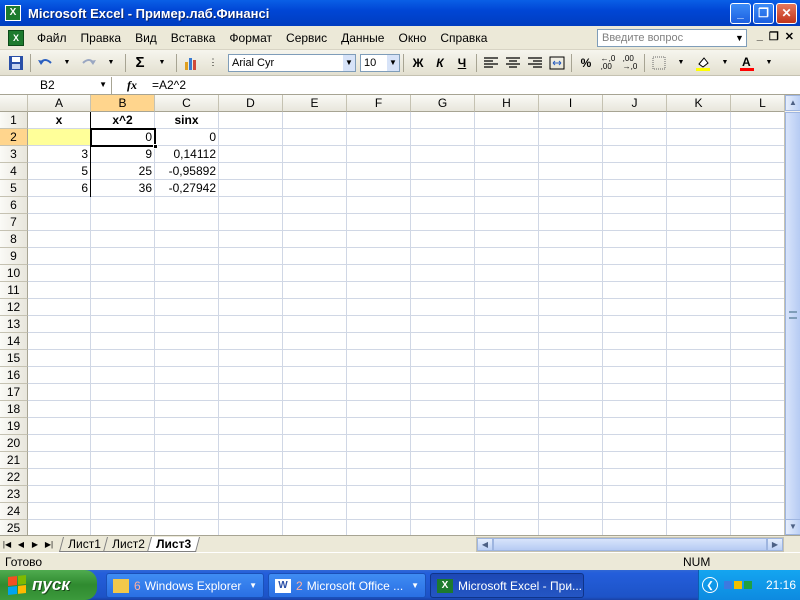 Image resolution: width=800 pixels, height=600 pixels. What do you see at coordinates (630, 544) in the screenshot?
I see `horizontal-scroll-thumb` at bounding box center [630, 544].